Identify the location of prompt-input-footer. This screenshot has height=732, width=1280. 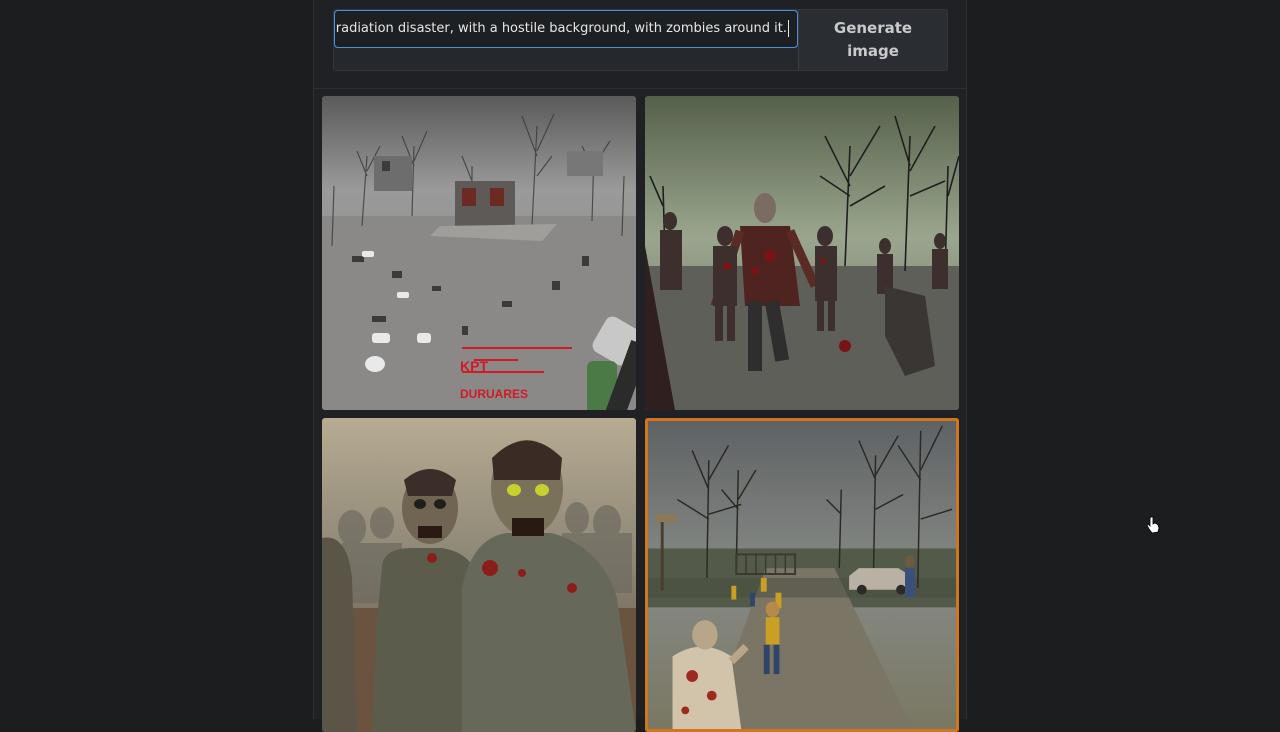
(566, 59).